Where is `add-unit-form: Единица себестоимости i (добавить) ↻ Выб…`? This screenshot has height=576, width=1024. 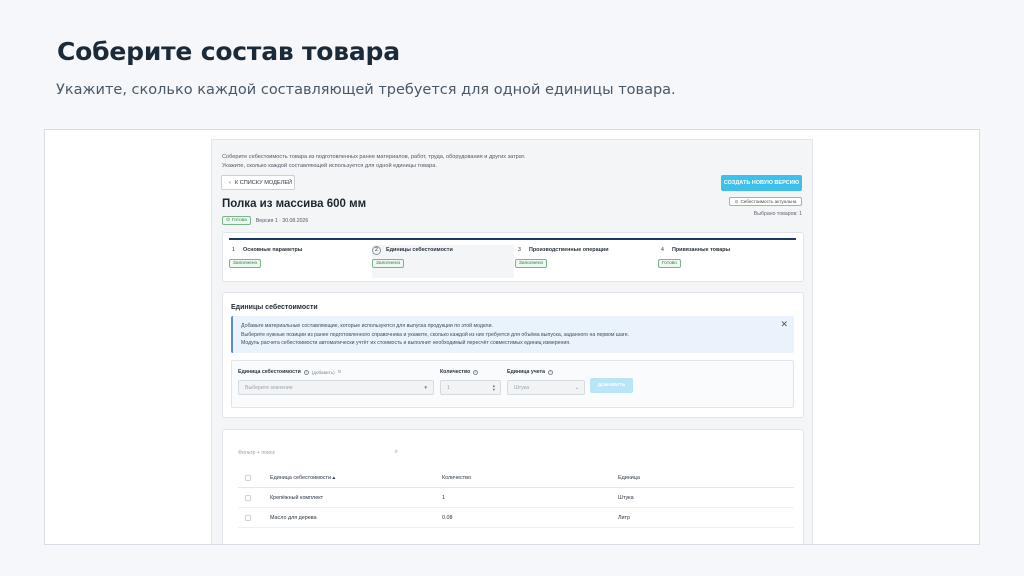
add-unit-form: Единица себестоимости i (добавить) ↻ Выб… is located at coordinates (512, 384).